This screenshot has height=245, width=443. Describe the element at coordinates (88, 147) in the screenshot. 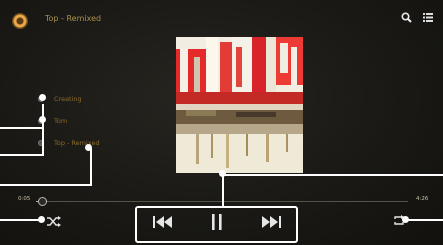

I see `callout-dot-song` at that location.